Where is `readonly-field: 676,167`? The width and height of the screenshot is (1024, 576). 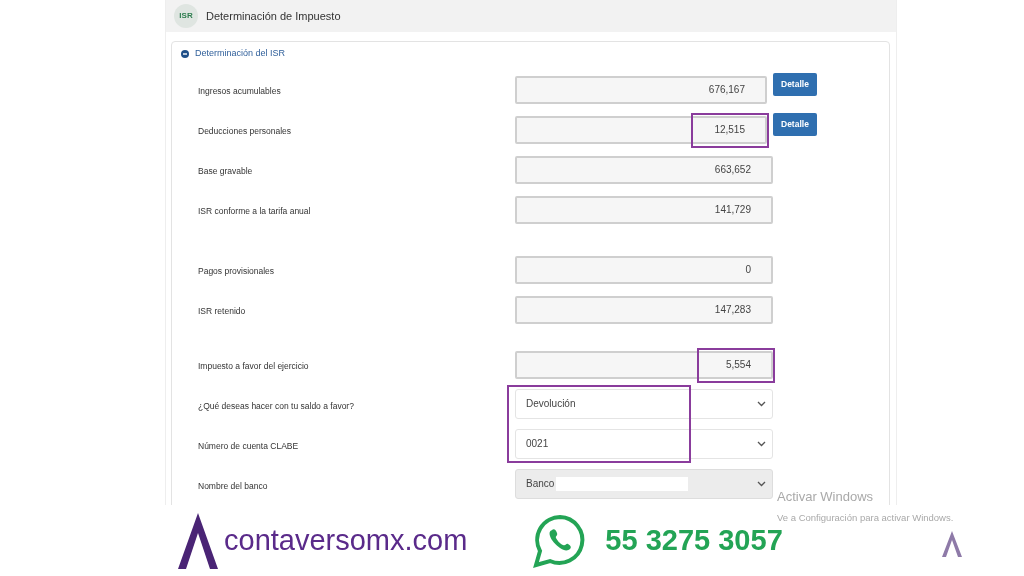
readonly-field: 676,167 is located at coordinates (641, 89).